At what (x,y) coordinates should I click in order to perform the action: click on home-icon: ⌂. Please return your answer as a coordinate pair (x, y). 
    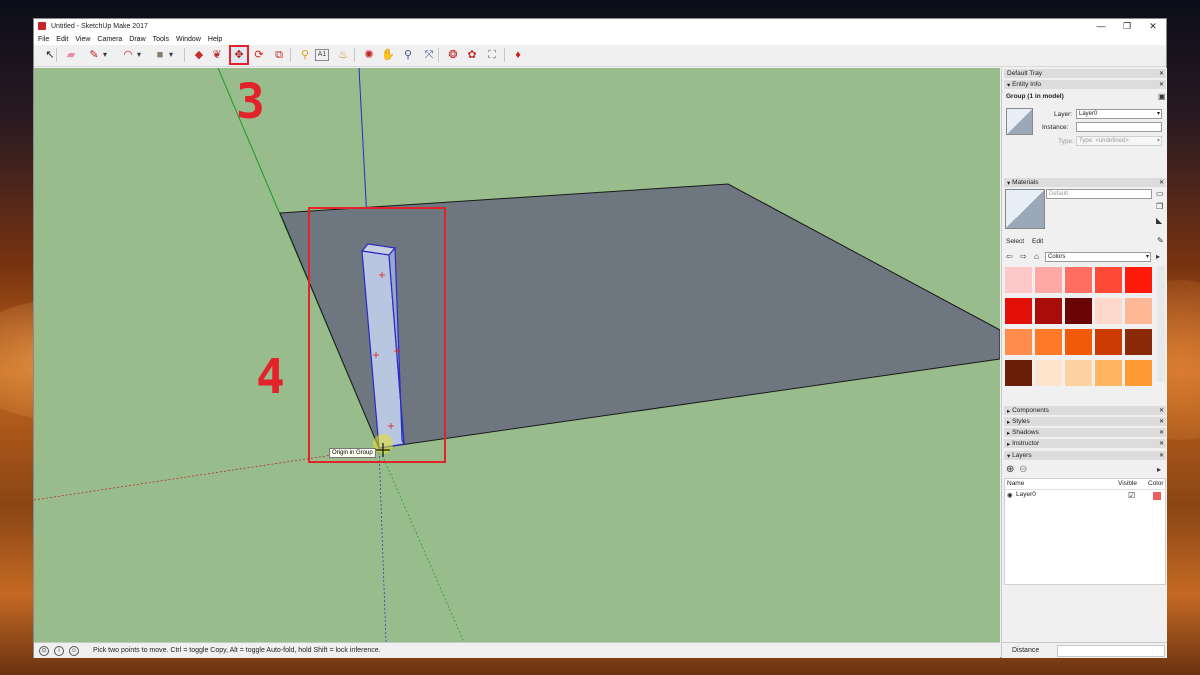
    Looking at the image, I should click on (1036, 256).